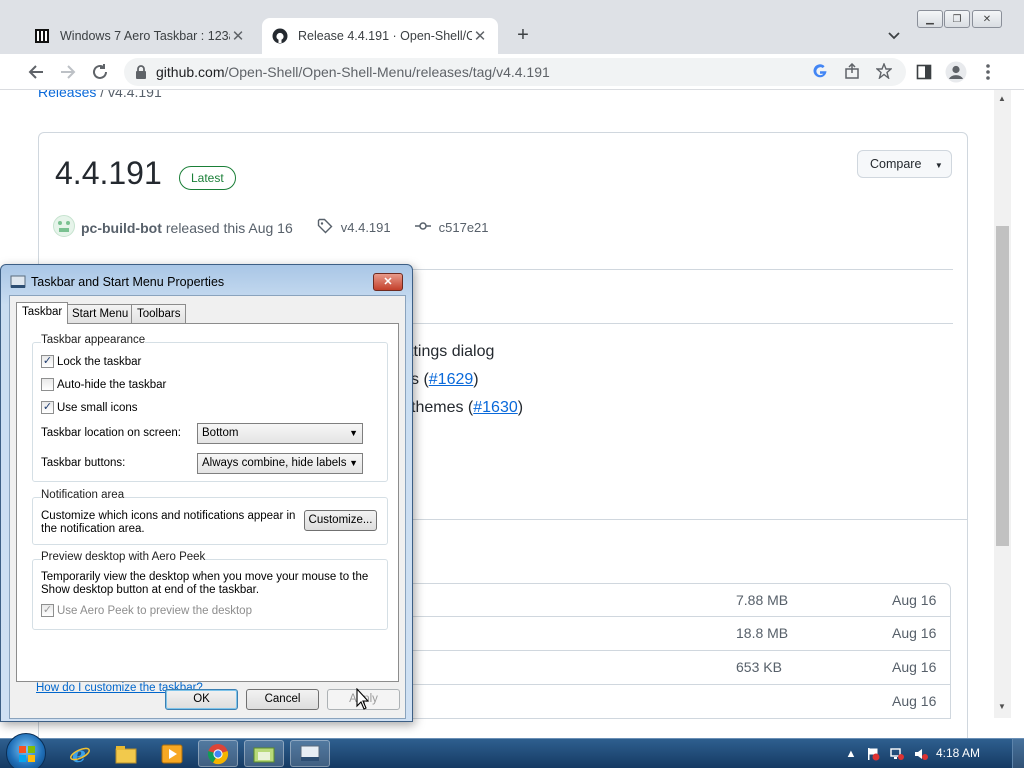 The height and width of the screenshot is (768, 1024). I want to click on commit-link: c517e21, so click(464, 227).